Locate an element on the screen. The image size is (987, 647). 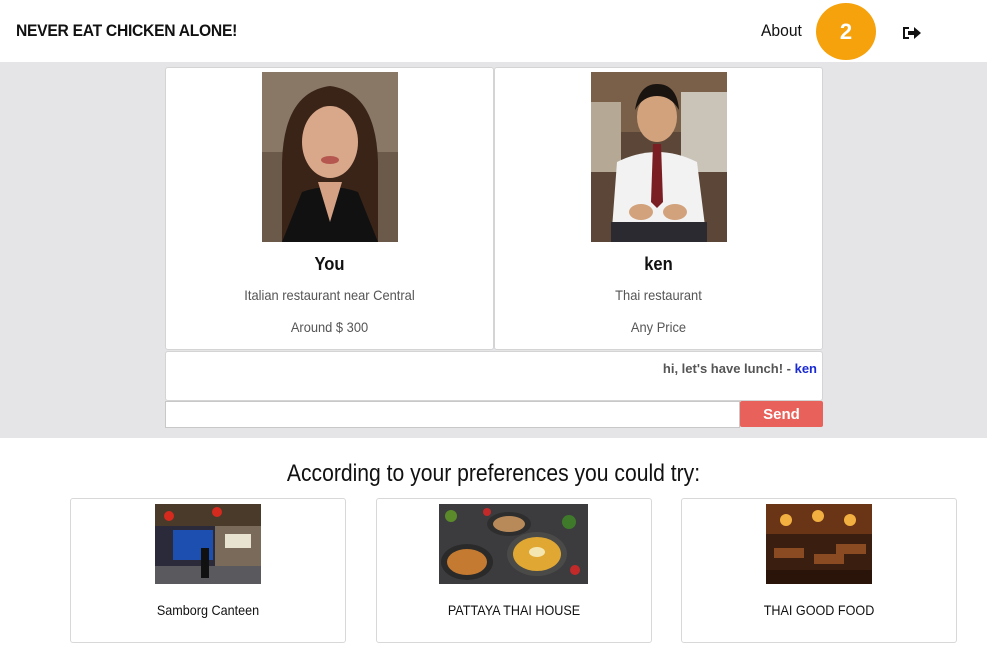
partner-avatar is located at coordinates (659, 157).